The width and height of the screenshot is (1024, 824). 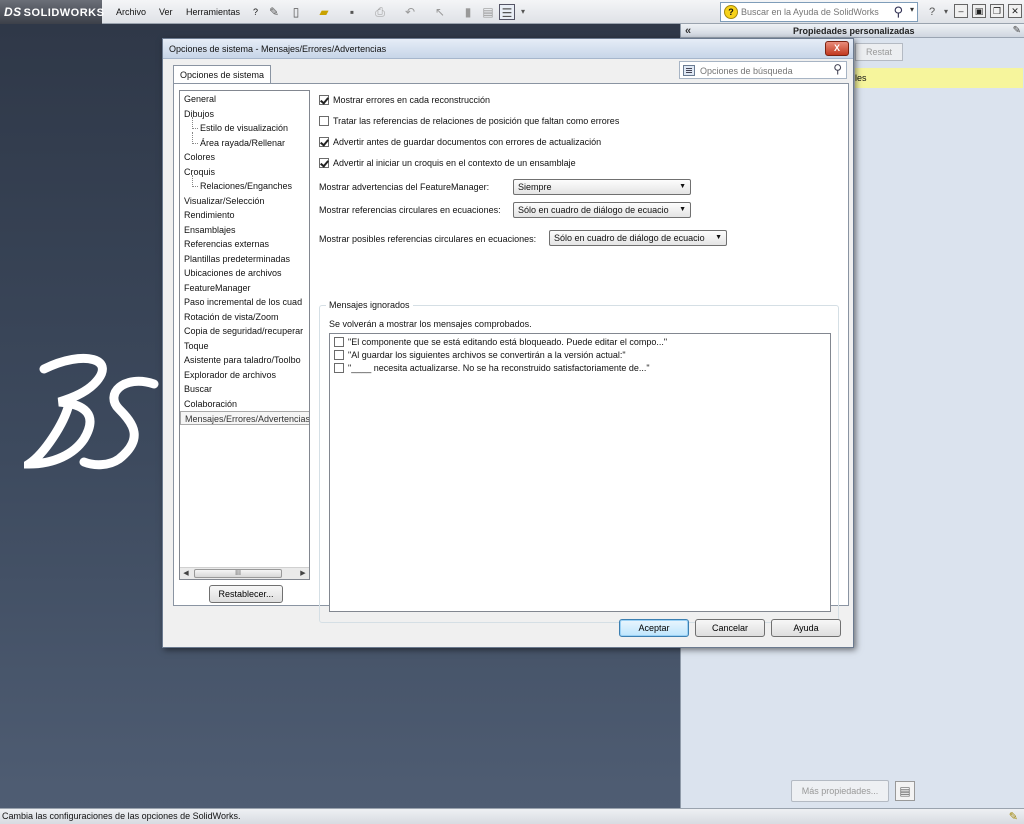 What do you see at coordinates (210, 404) in the screenshot?
I see `tree-item: Colaboración` at bounding box center [210, 404].